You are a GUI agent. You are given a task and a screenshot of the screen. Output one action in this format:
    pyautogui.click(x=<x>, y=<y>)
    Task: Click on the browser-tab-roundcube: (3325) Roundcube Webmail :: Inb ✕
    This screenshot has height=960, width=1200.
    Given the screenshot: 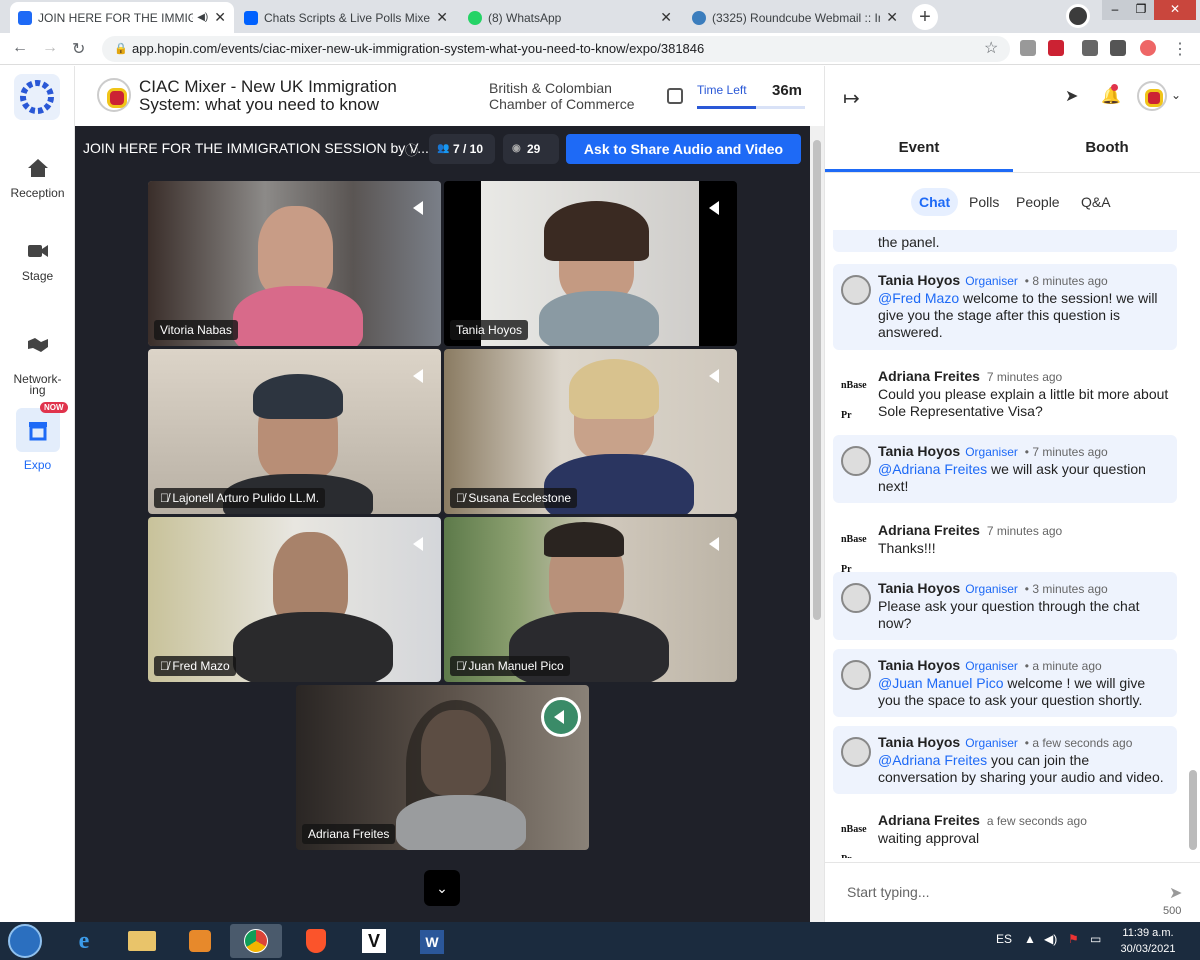 What is the action you would take?
    pyautogui.click(x=795, y=17)
    